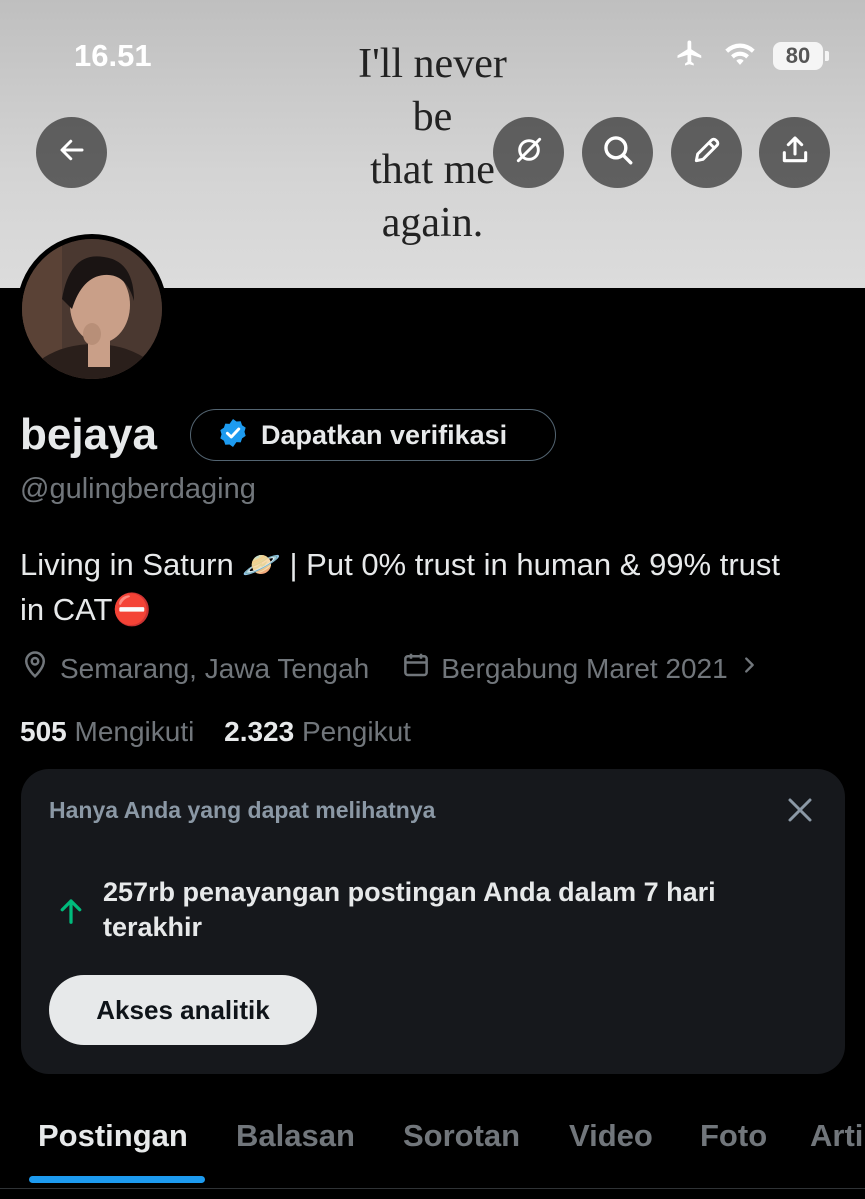 The image size is (865, 1199). What do you see at coordinates (461, 1136) in the screenshot?
I see `tab-highlights: Sorotan` at bounding box center [461, 1136].